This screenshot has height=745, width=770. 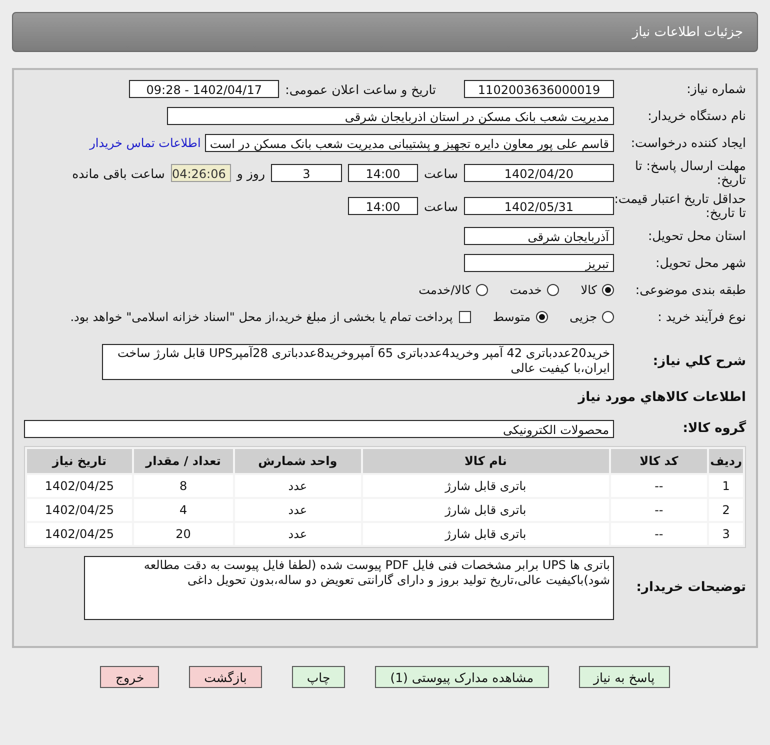 What do you see at coordinates (687, 32) in the screenshot?
I see `page-title: جزئیات اطلاعات نیاز` at bounding box center [687, 32].